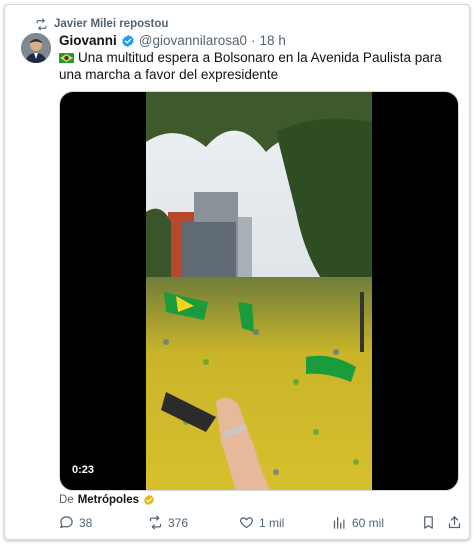 This screenshot has width=474, height=544. I want to click on verified-badge-icon, so click(128, 40).